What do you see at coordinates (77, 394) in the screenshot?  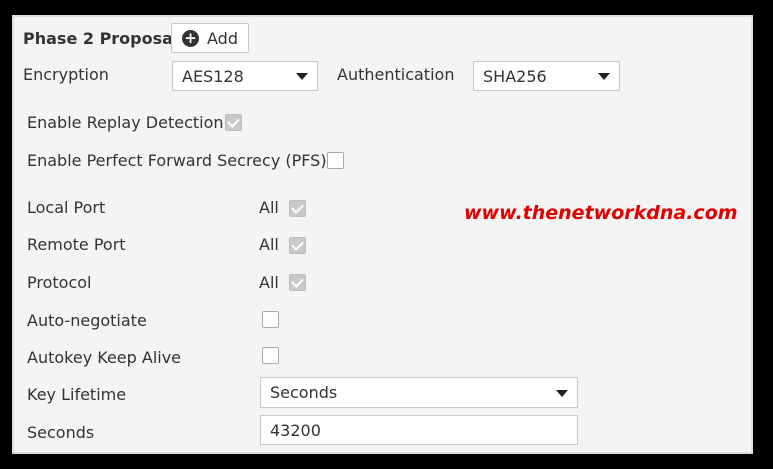 I see `key-lifetime-label: Key Lifetime` at bounding box center [77, 394].